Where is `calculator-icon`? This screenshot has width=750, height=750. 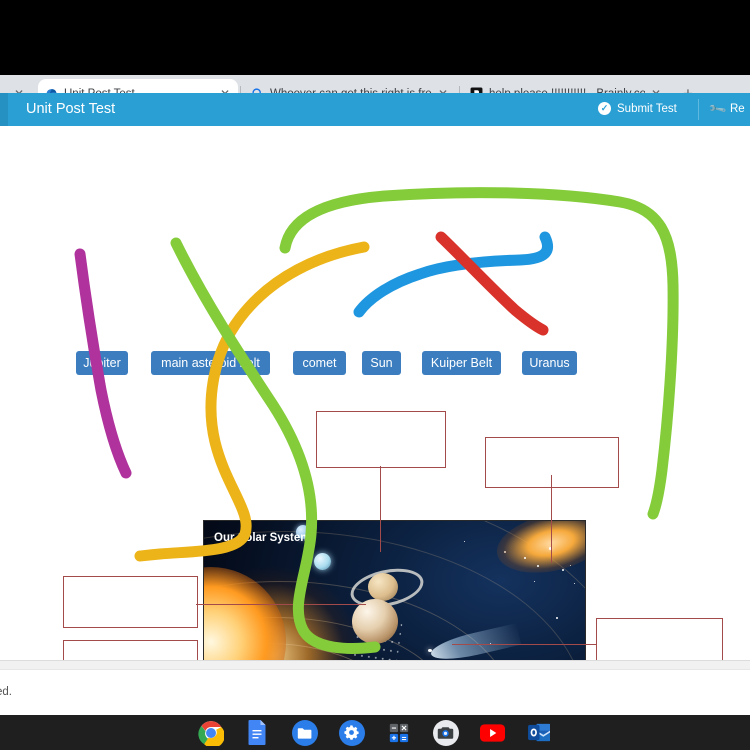
calculator-icon is located at coordinates (399, 733).